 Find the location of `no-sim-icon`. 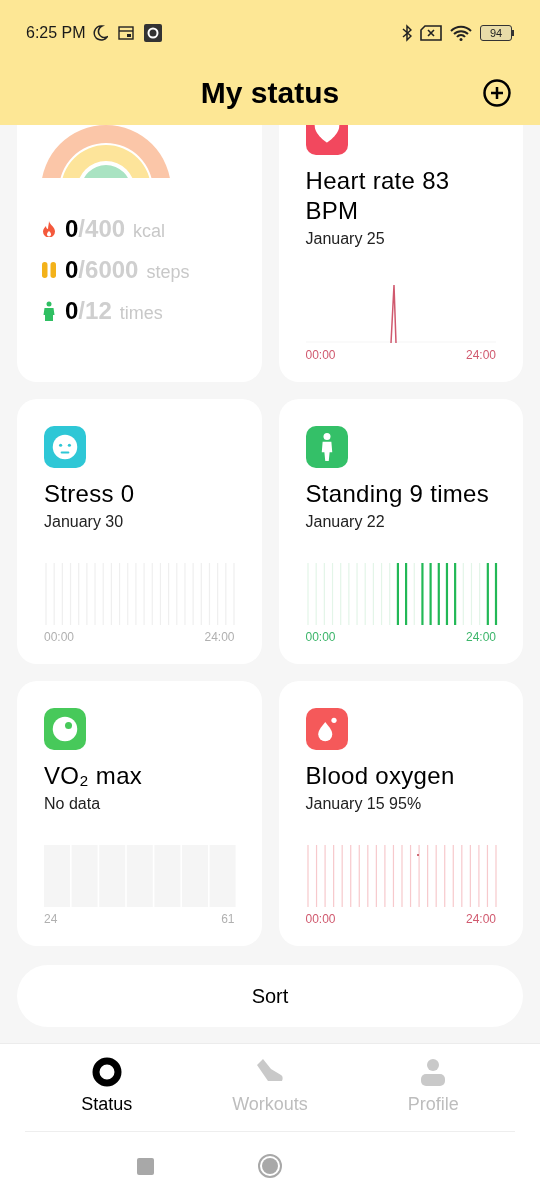

no-sim-icon is located at coordinates (431, 33).